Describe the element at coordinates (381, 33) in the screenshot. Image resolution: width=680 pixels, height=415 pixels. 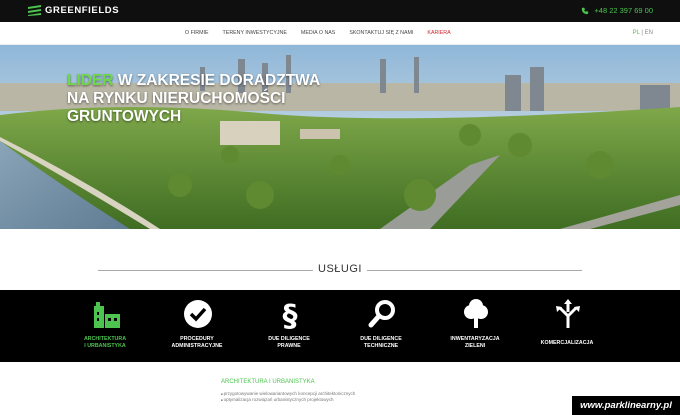
I see `nav-item-kontakt: SKONTAKTUJ SIĘ Z NAMI` at that location.